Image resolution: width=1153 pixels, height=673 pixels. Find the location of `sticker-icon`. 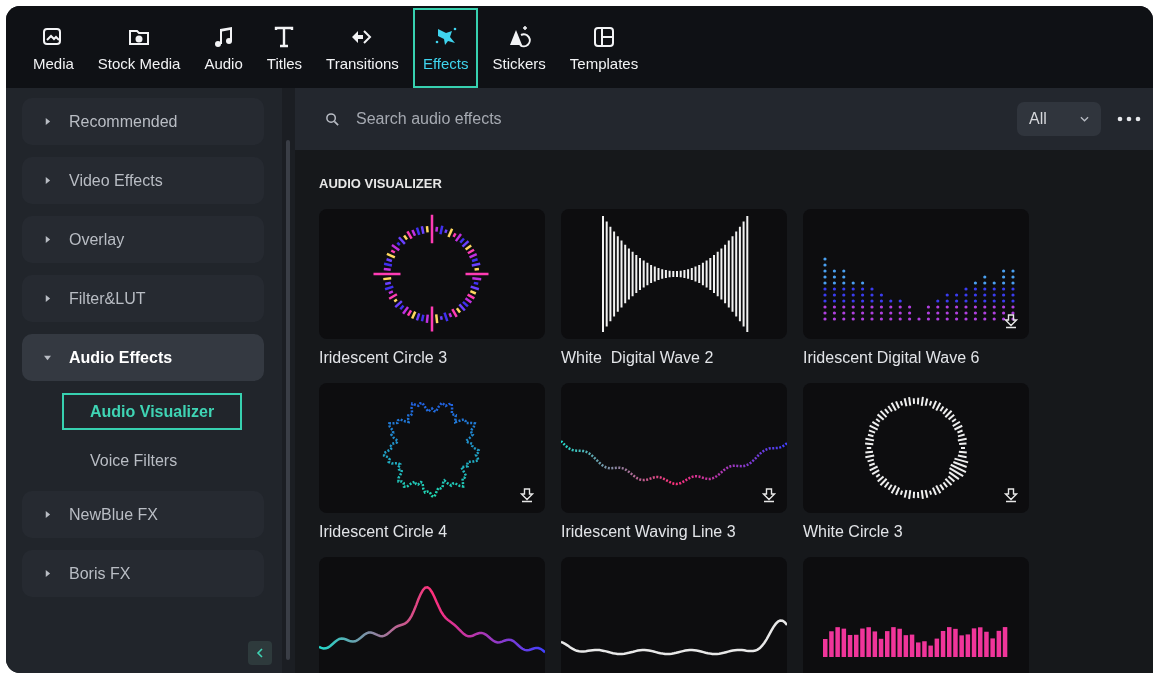

sticker-icon is located at coordinates (519, 36).